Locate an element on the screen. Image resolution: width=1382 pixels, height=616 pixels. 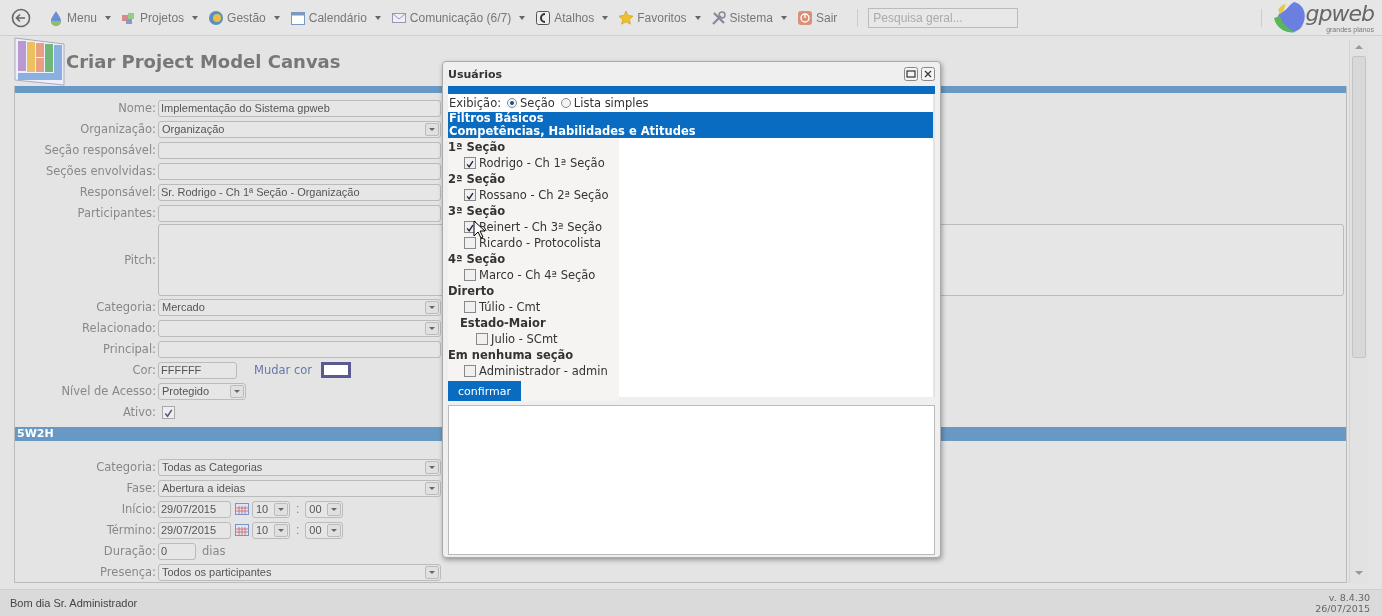
date-text: 26/07/2015 is located at coordinates (1342, 608).